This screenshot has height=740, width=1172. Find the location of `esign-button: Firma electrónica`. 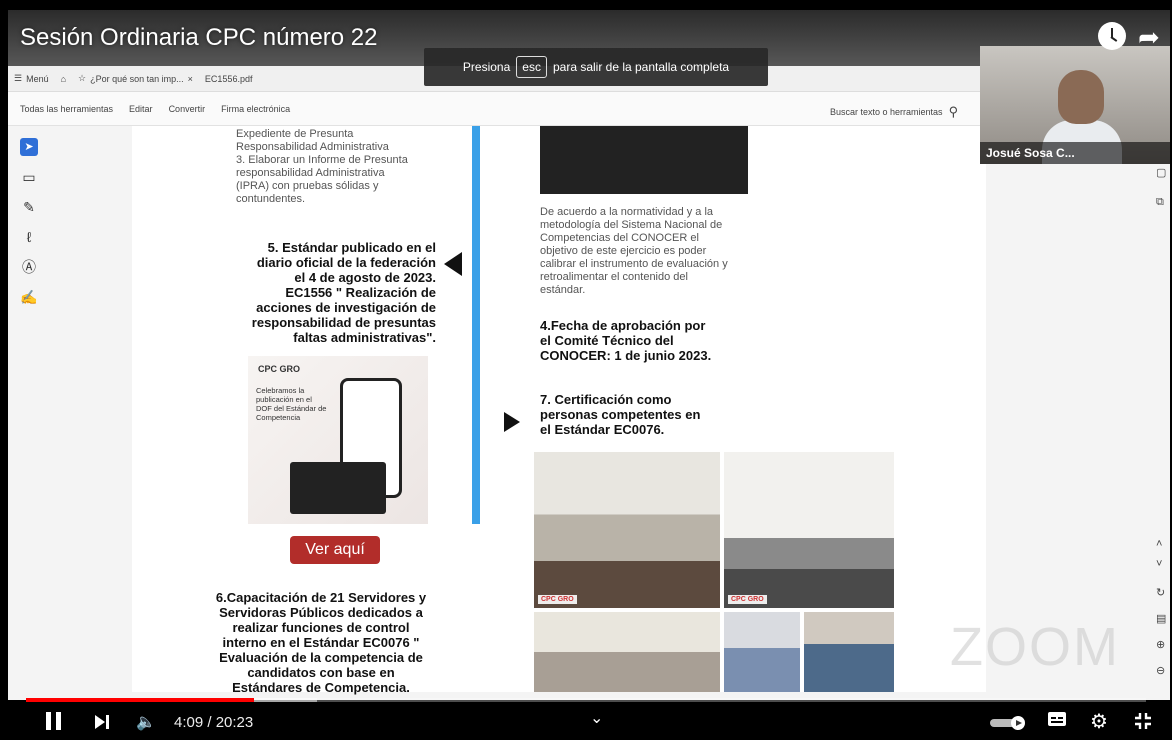

esign-button: Firma electrónica is located at coordinates (255, 109).